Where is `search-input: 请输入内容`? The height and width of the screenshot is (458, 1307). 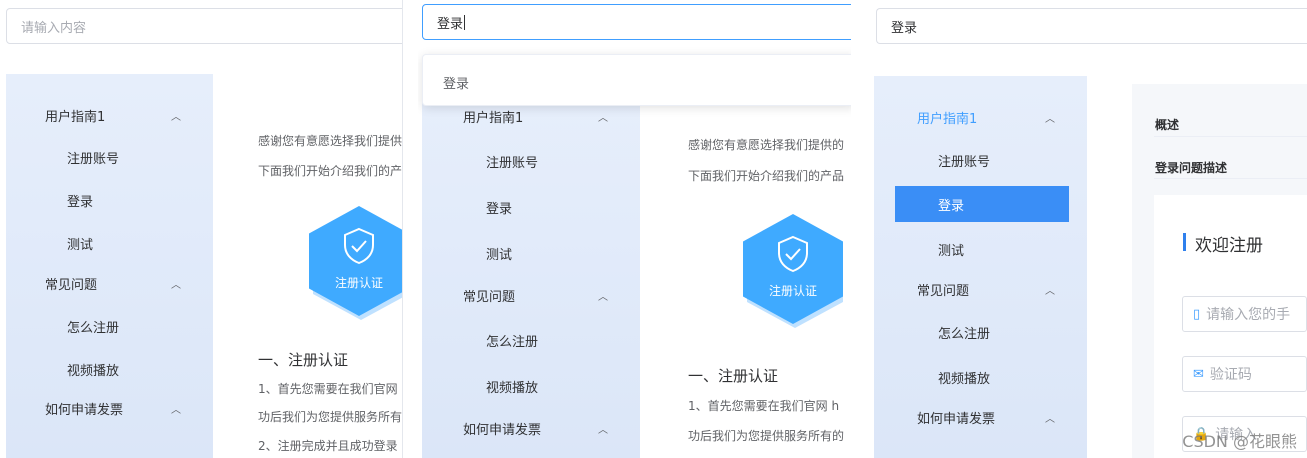 search-input: 请输入内容 is located at coordinates (204, 26).